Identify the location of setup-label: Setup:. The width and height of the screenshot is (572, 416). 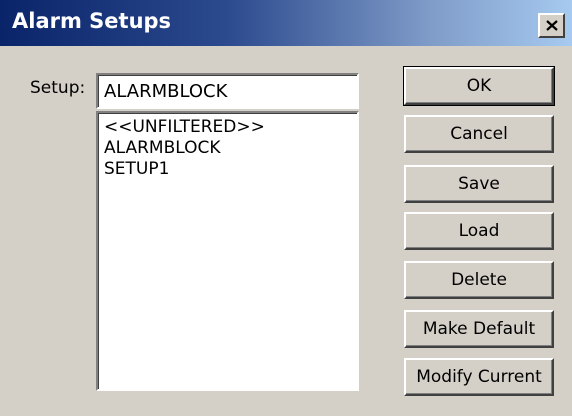
(58, 88).